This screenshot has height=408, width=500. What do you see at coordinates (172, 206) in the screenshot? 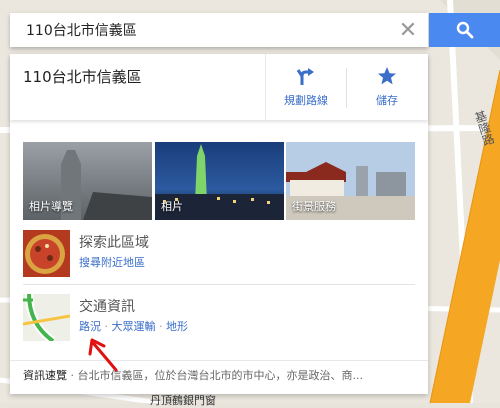
I see `photo-caption: 相片` at bounding box center [172, 206].